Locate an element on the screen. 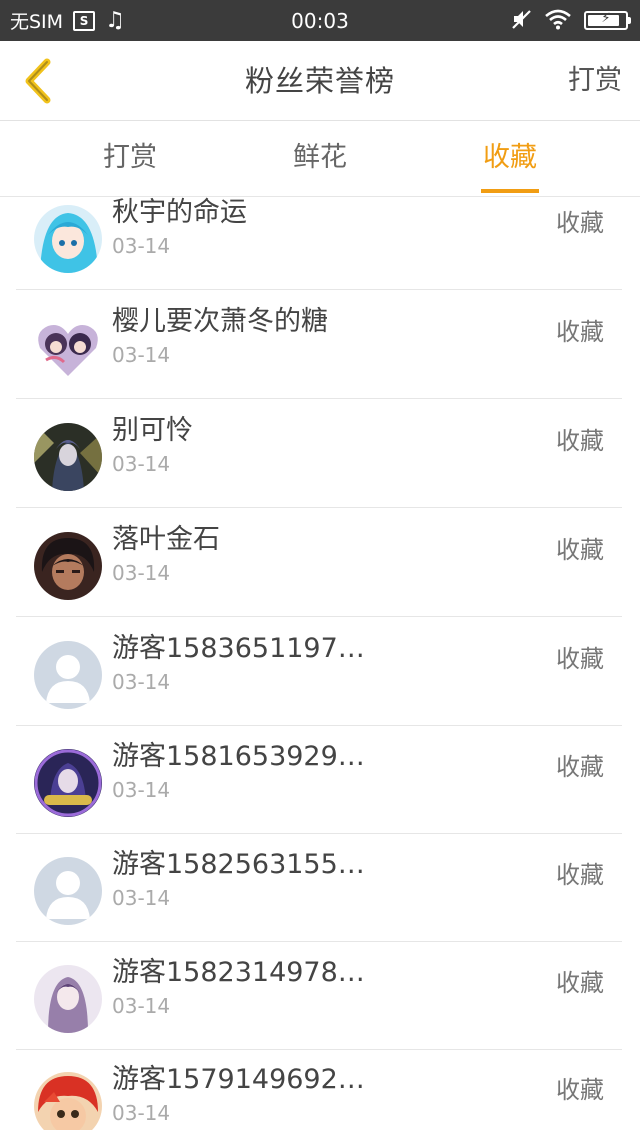 This screenshot has height=1130, width=640. list-item: 秋宇的命运 03-14 收藏 is located at coordinates (319, 243).